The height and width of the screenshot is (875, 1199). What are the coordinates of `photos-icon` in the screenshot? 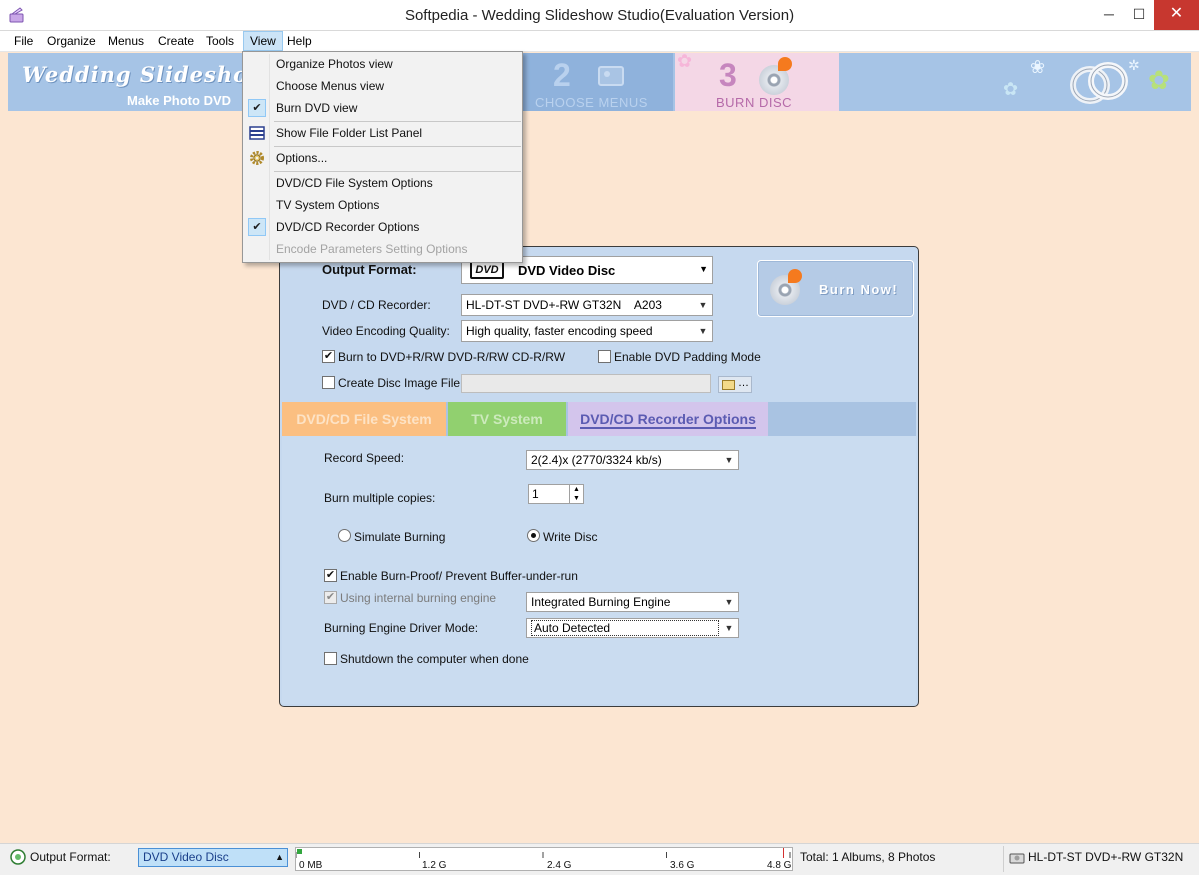 It's located at (611, 76).